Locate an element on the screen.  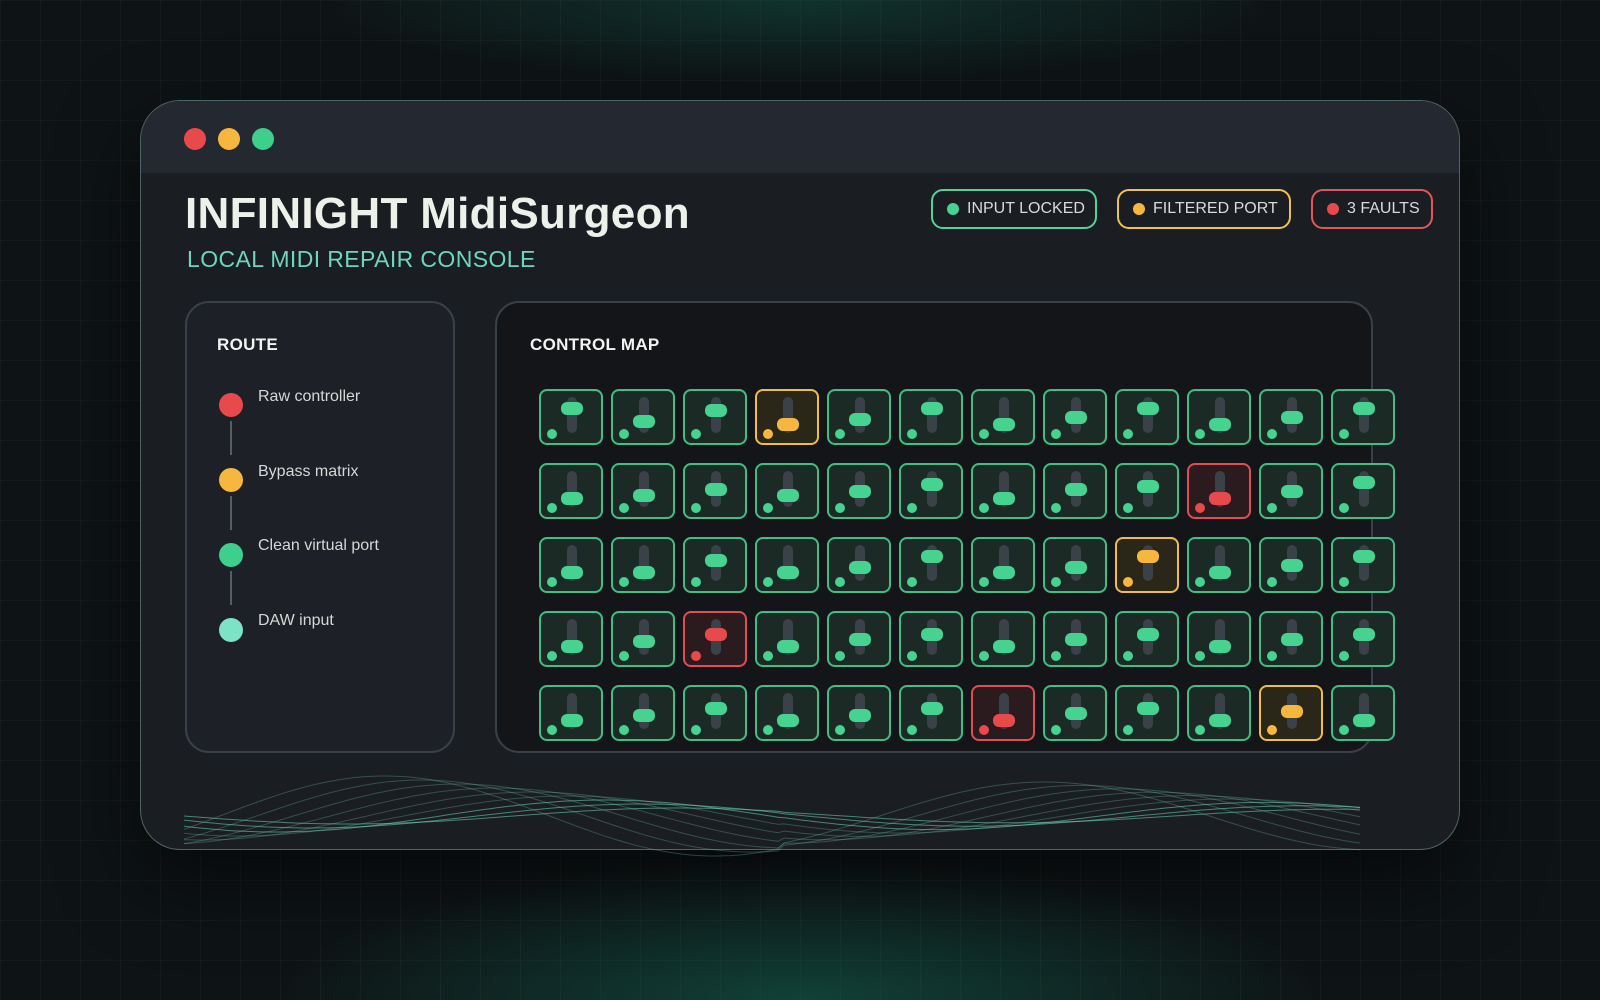
control-cell-r5-c1 is located at coordinates (571, 713).